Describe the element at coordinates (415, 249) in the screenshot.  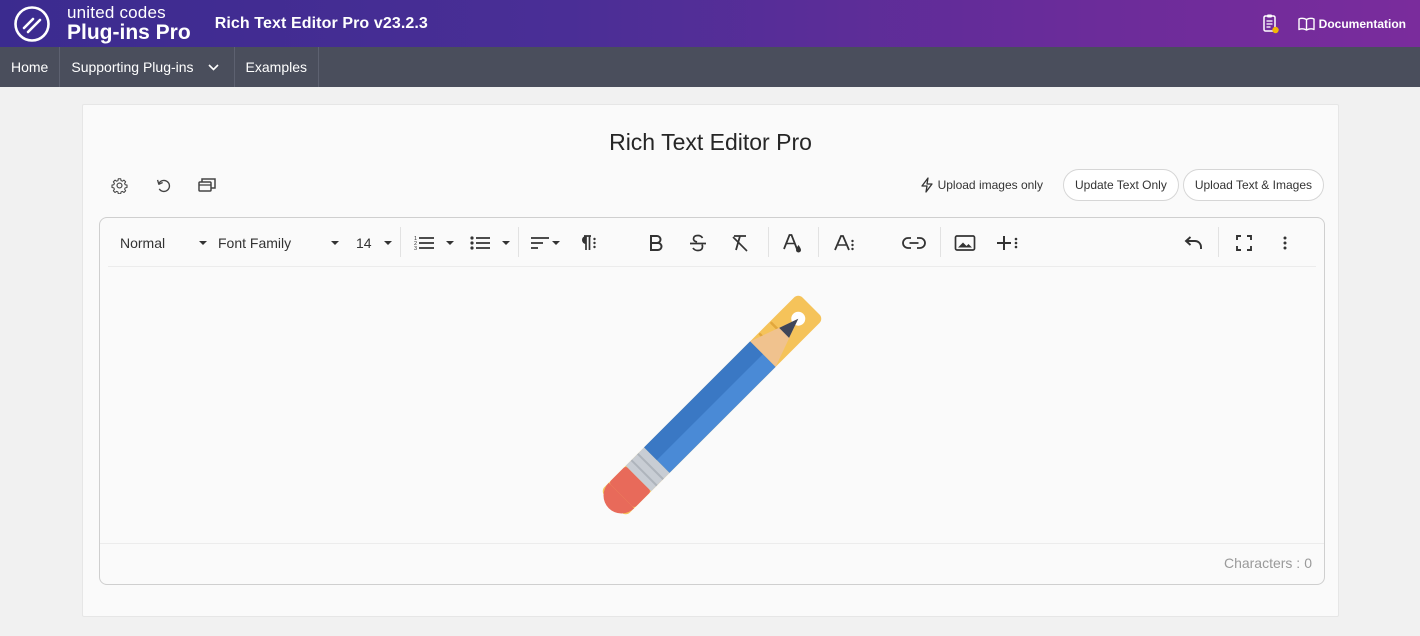
I see `svg-text: 3` at that location.